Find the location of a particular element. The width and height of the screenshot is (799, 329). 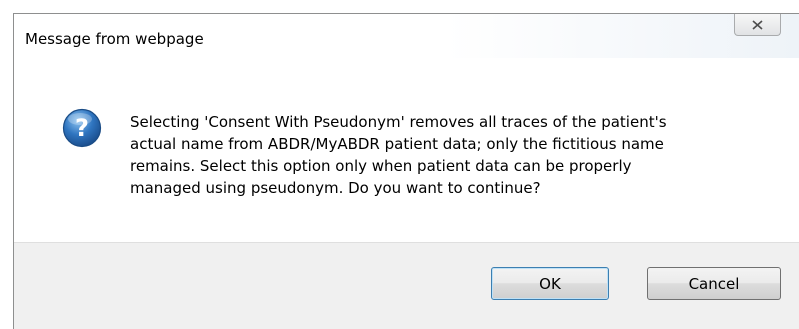

dialog-title: Message from webpage is located at coordinates (114, 39).